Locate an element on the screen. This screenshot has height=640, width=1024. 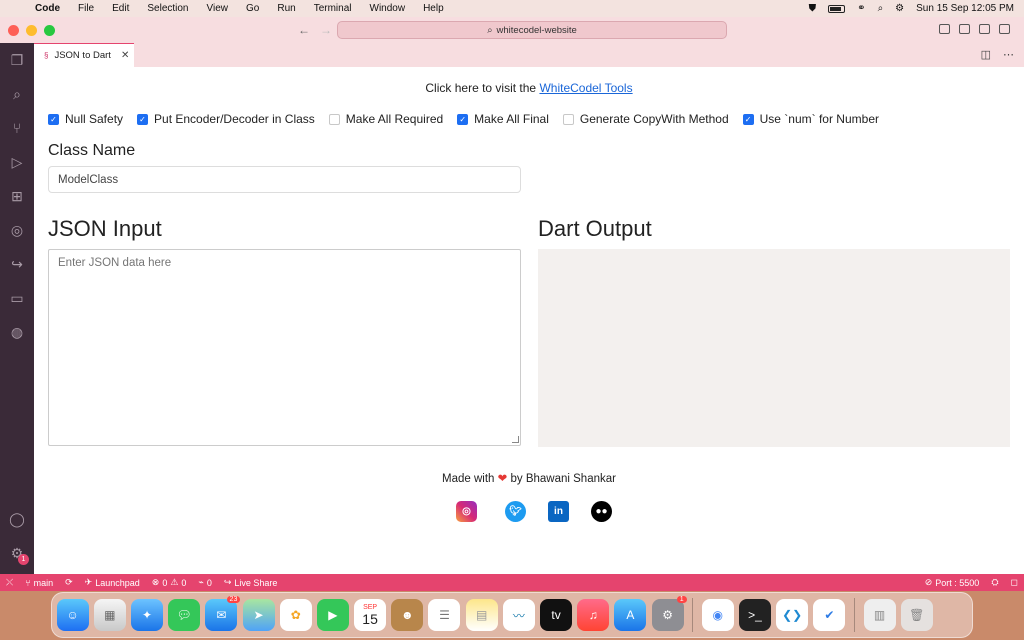
dock-separator is located at coordinates (854, 615).